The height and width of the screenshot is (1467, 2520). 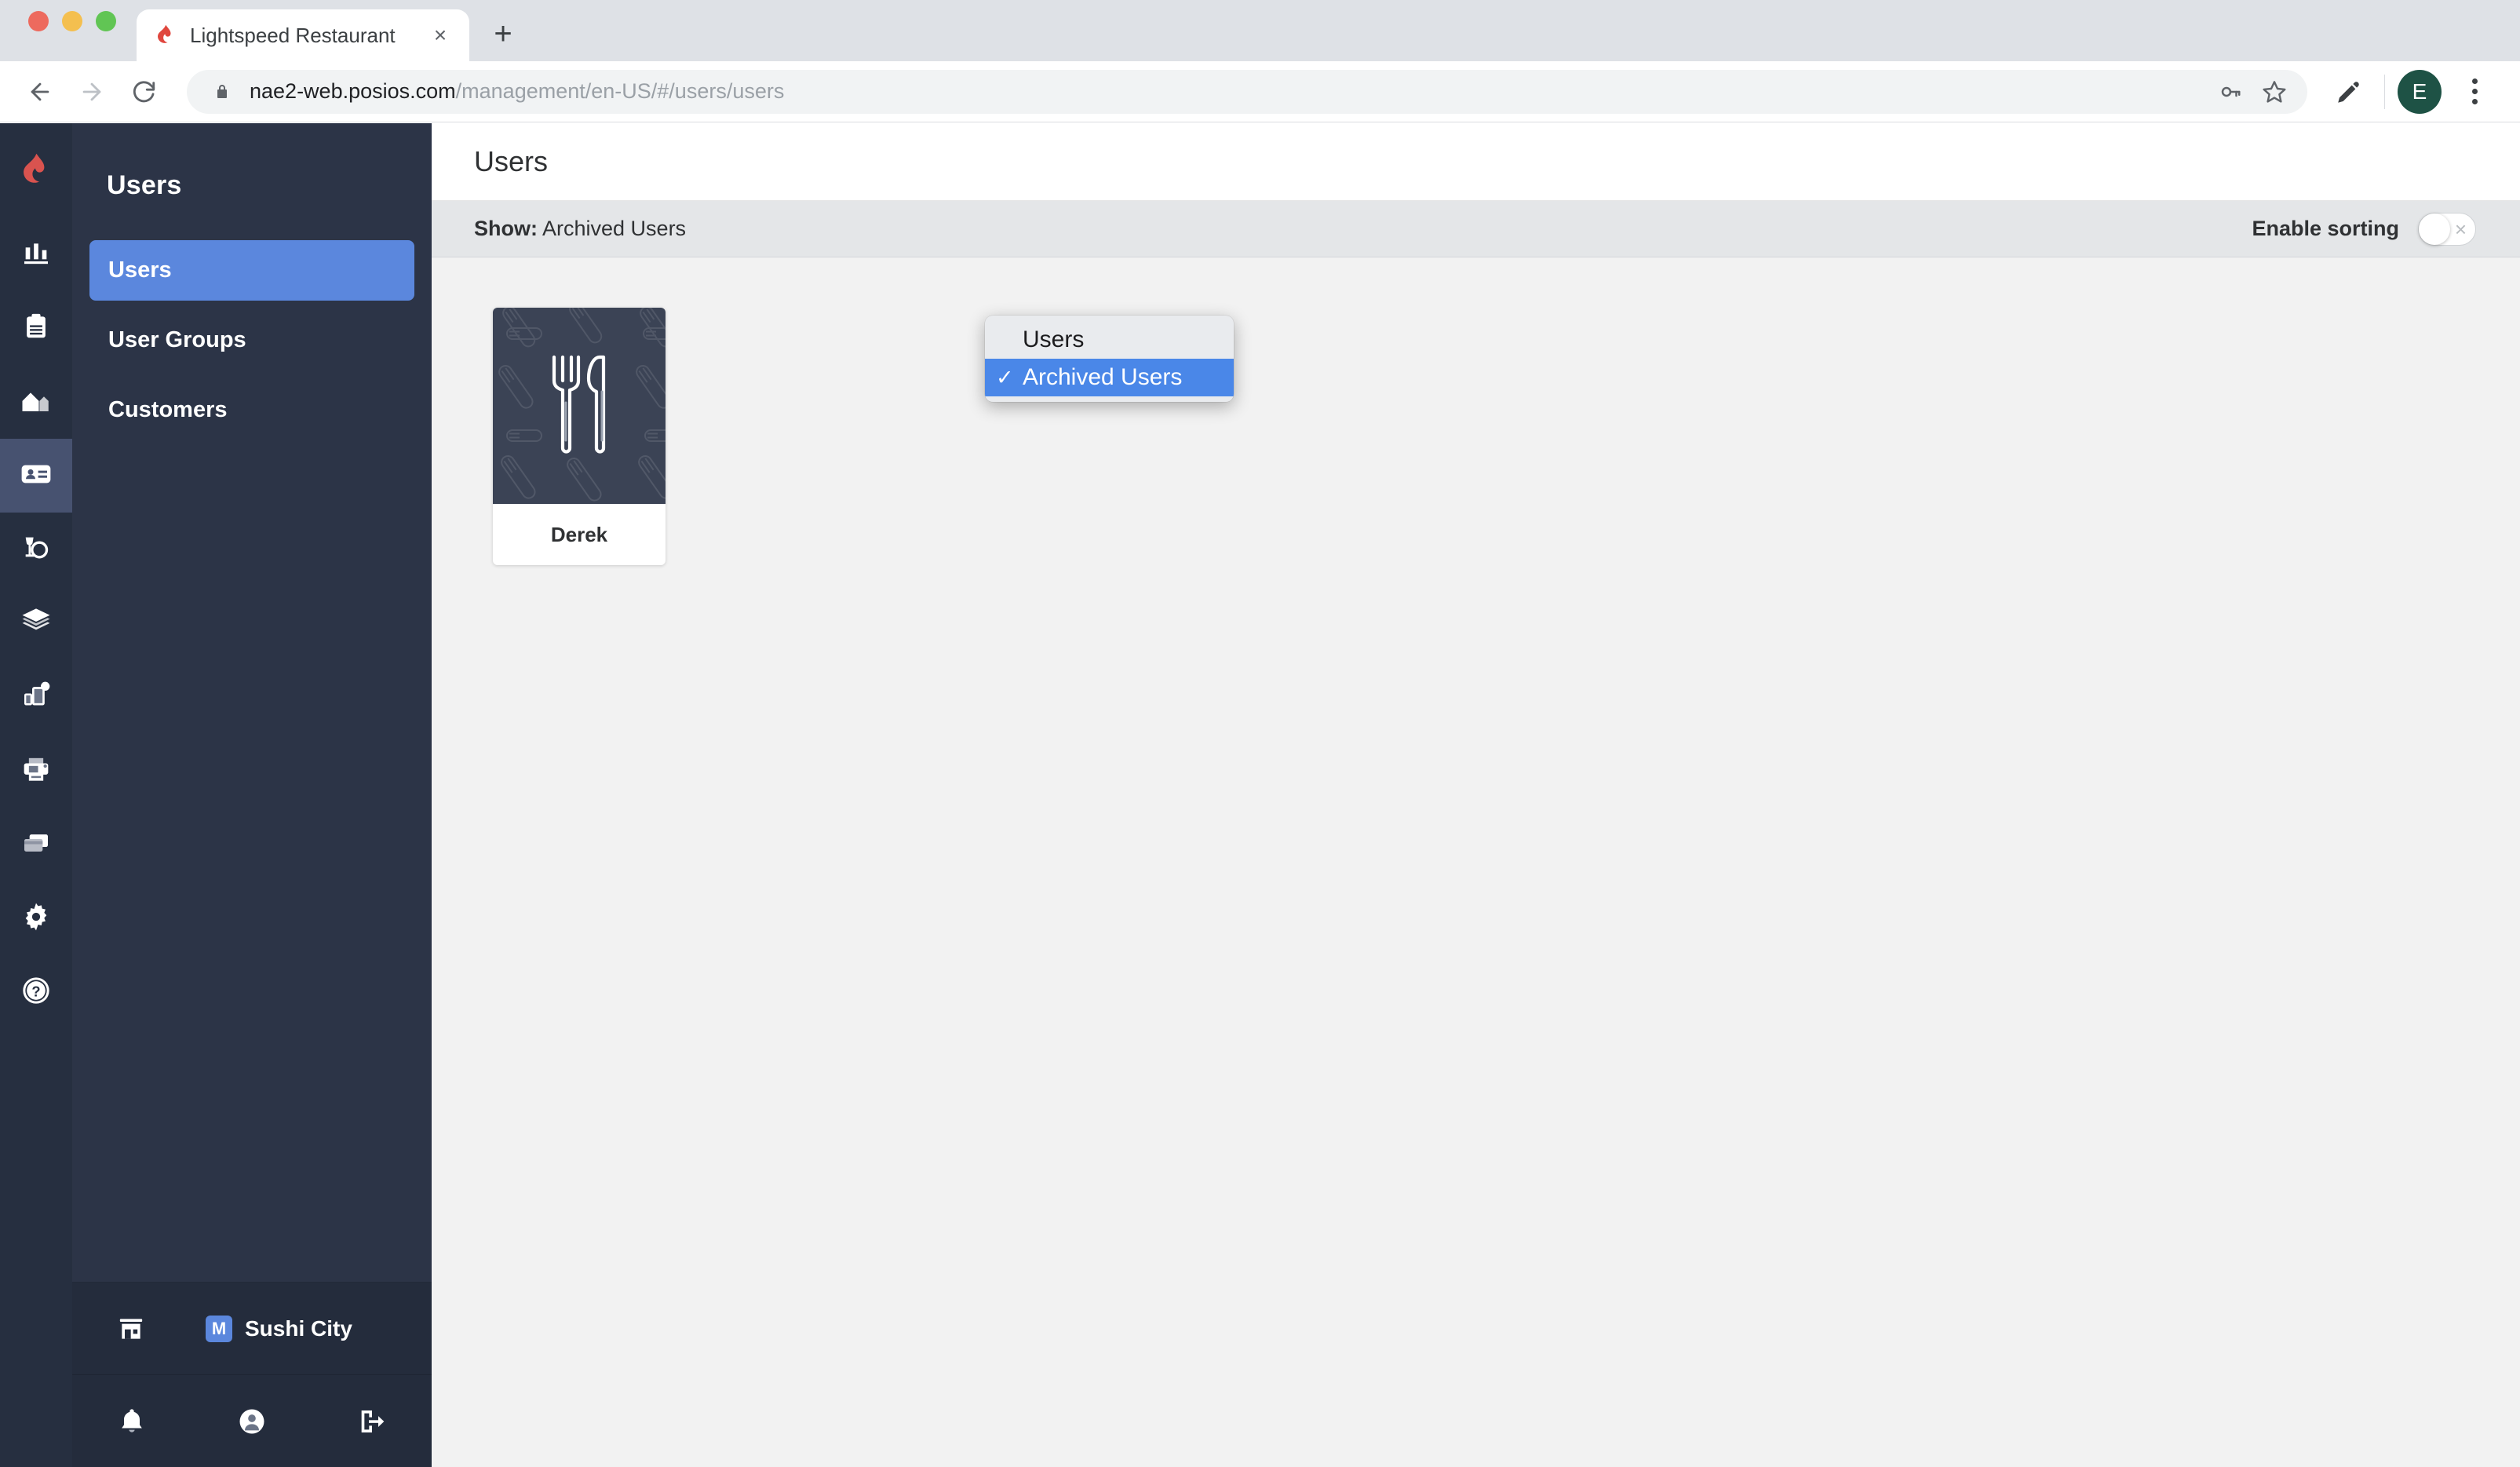 I want to click on logout-icon, so click(x=372, y=1421).